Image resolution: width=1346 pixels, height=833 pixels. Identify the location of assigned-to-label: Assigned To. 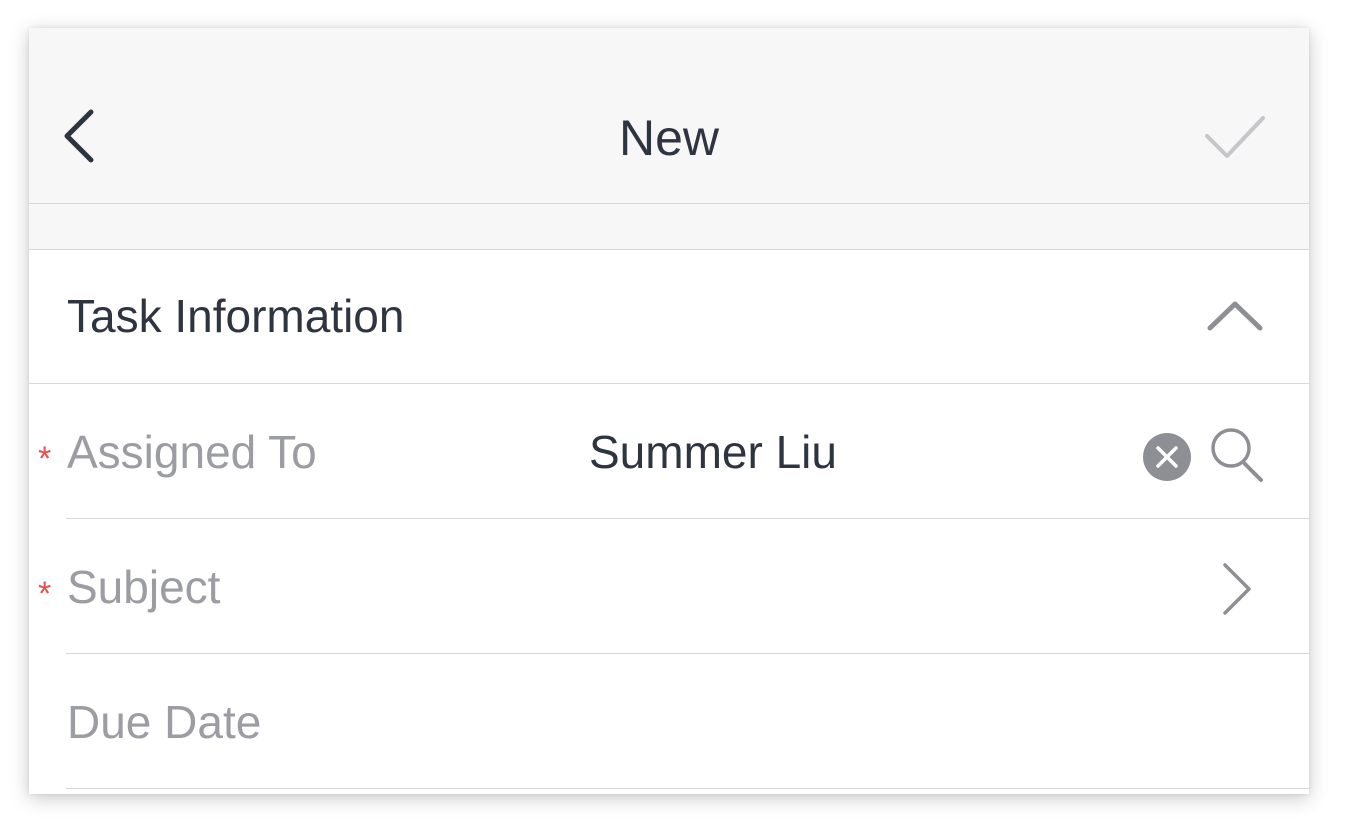
(192, 452).